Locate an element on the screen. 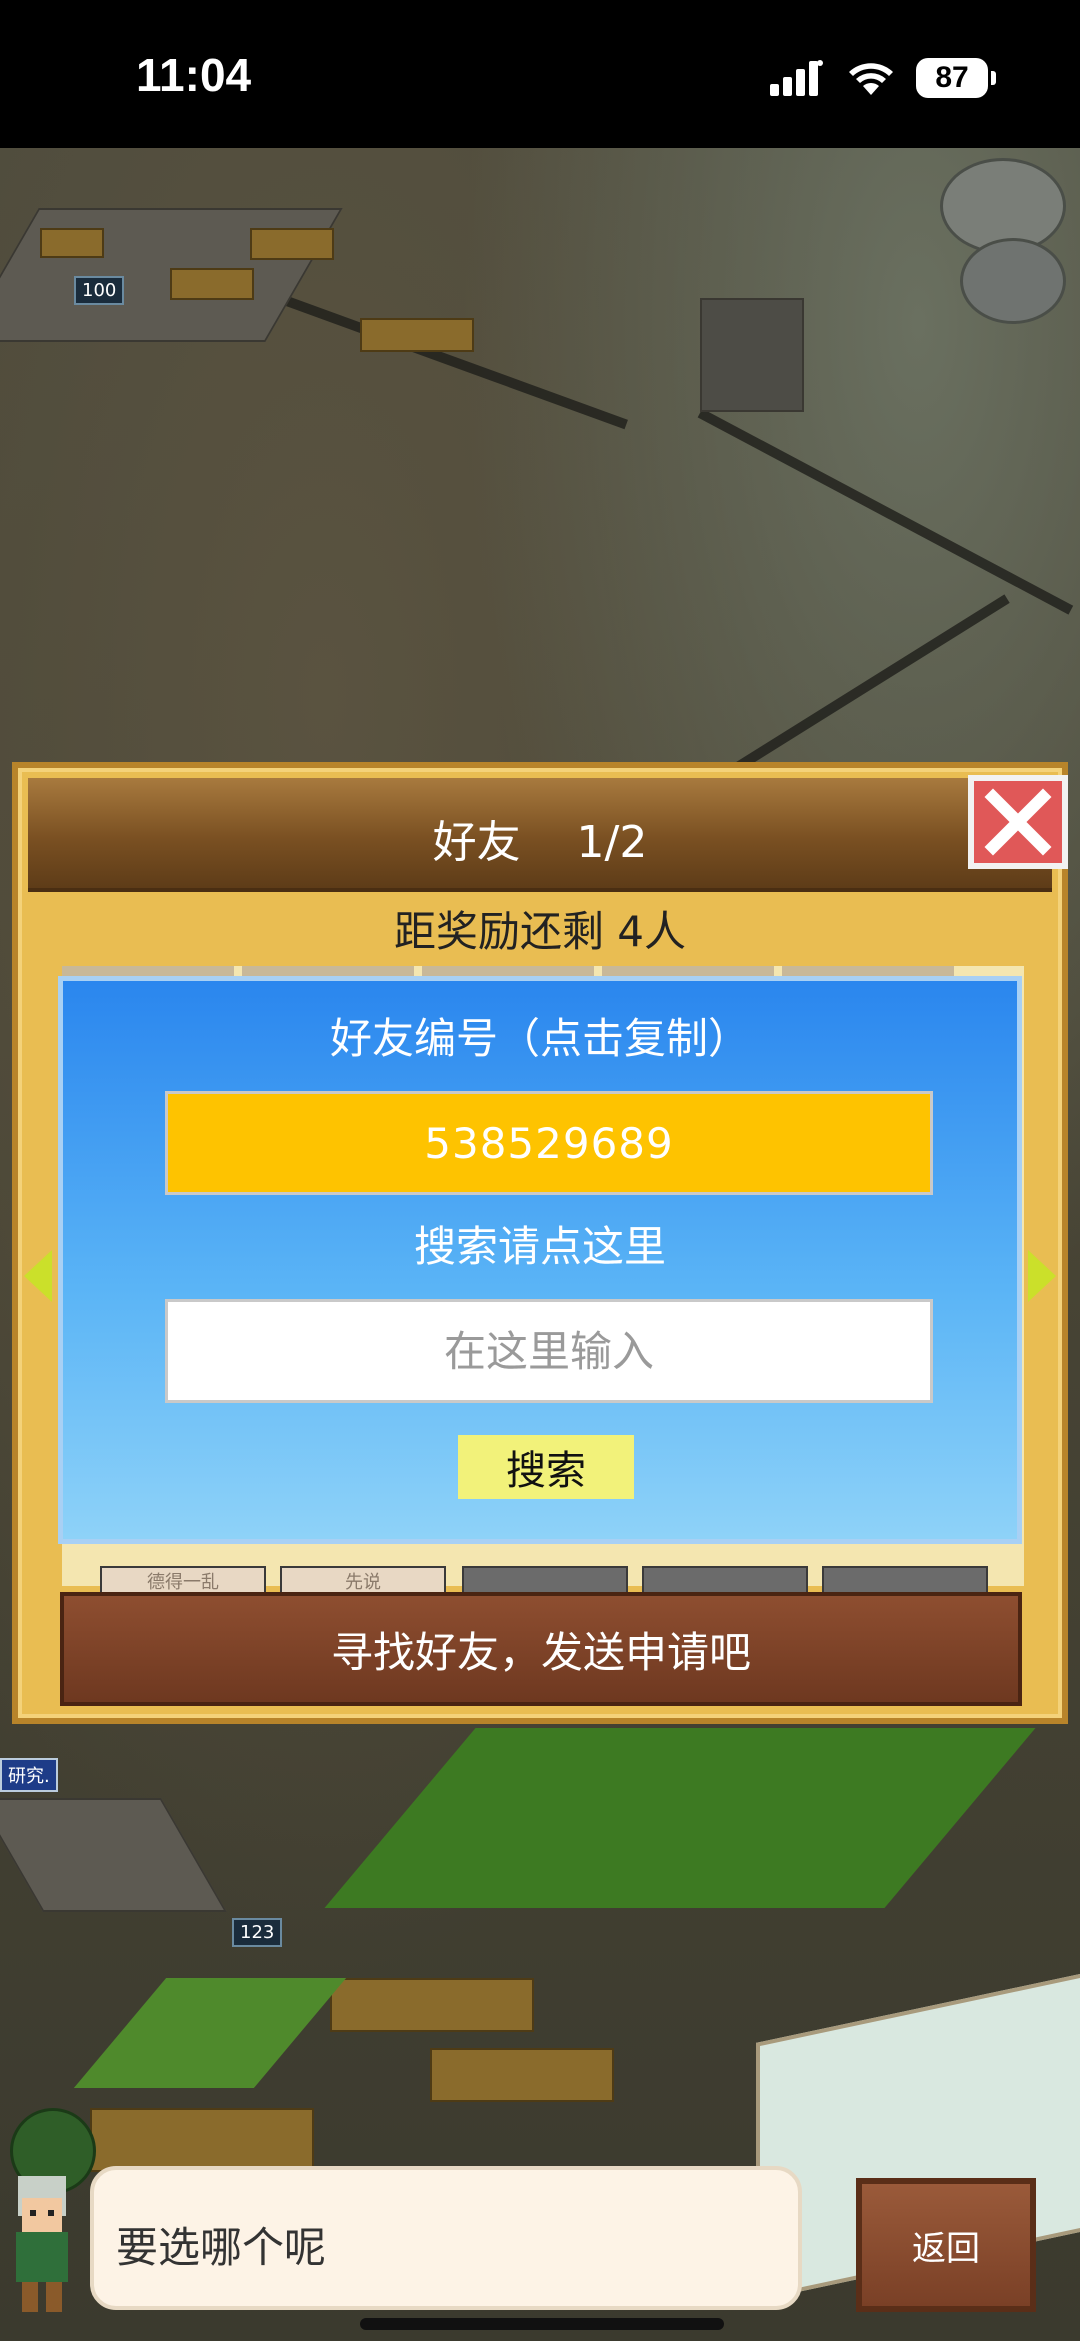 The height and width of the screenshot is (2341, 1080). sign-label: 研究. is located at coordinates (29, 1775).